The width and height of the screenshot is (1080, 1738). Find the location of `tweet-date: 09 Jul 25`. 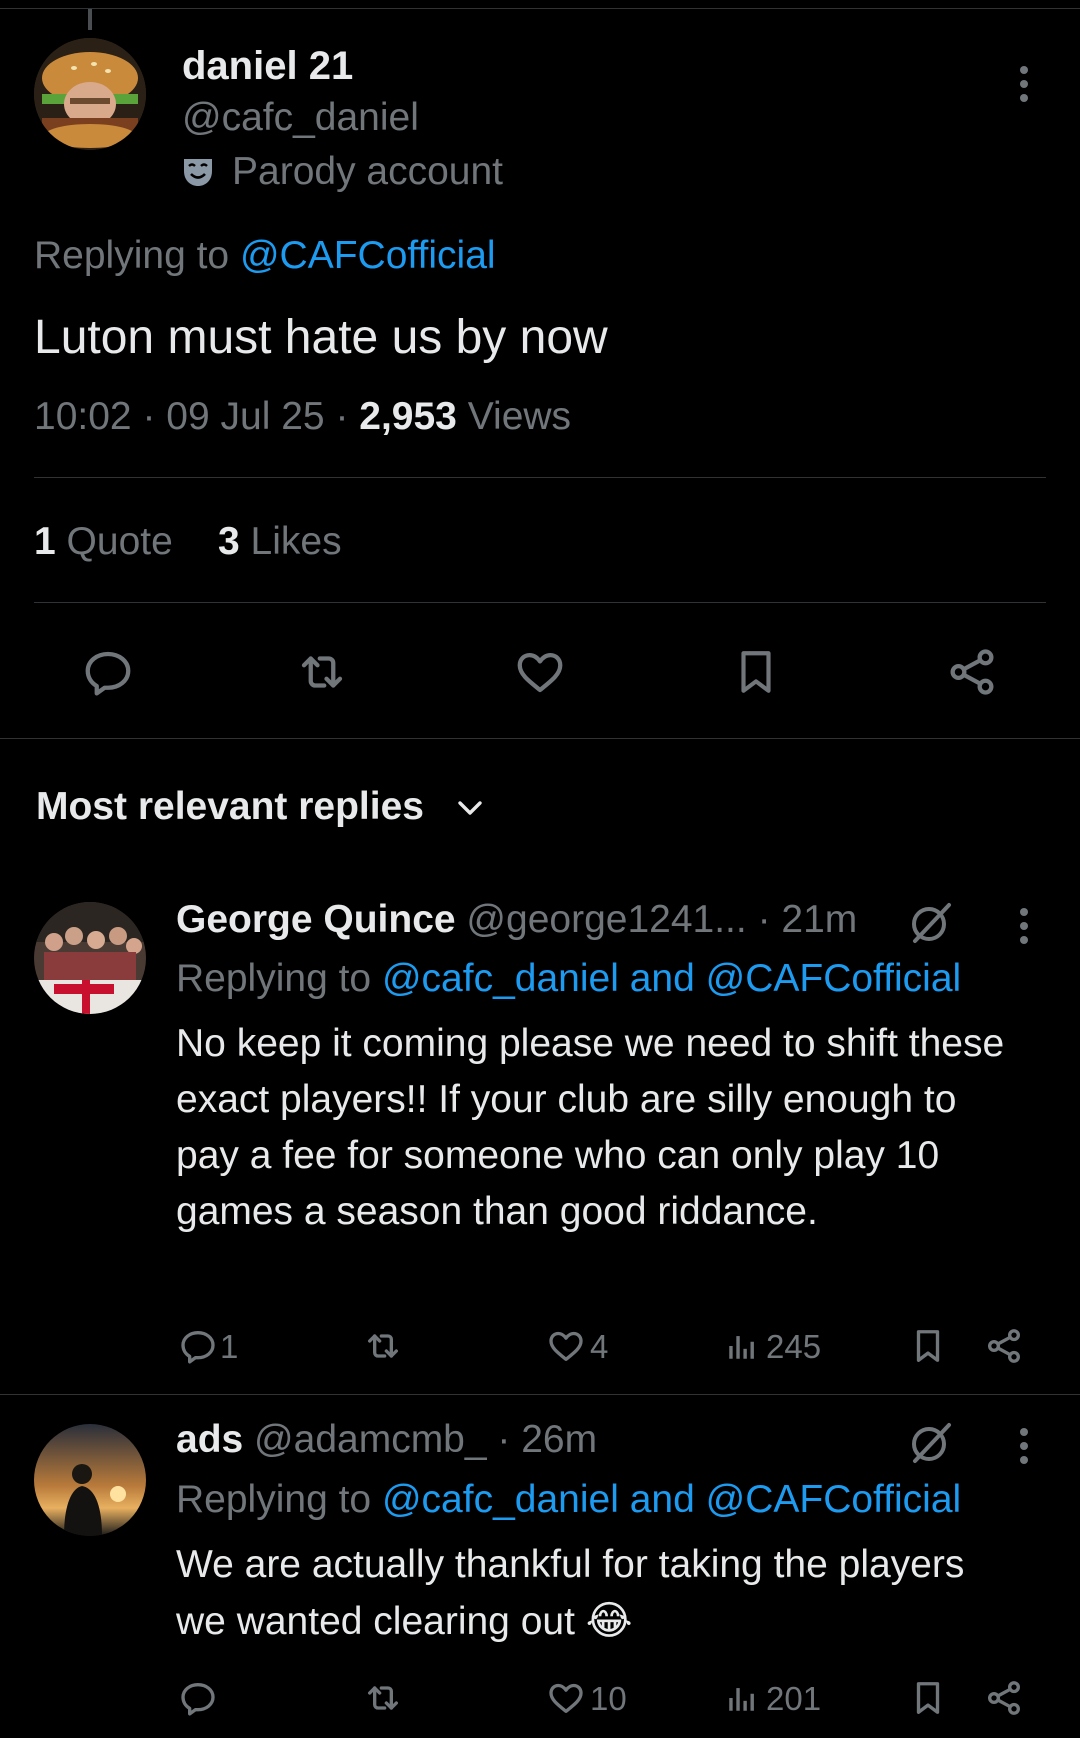

tweet-date: 09 Jul 25 is located at coordinates (245, 416).